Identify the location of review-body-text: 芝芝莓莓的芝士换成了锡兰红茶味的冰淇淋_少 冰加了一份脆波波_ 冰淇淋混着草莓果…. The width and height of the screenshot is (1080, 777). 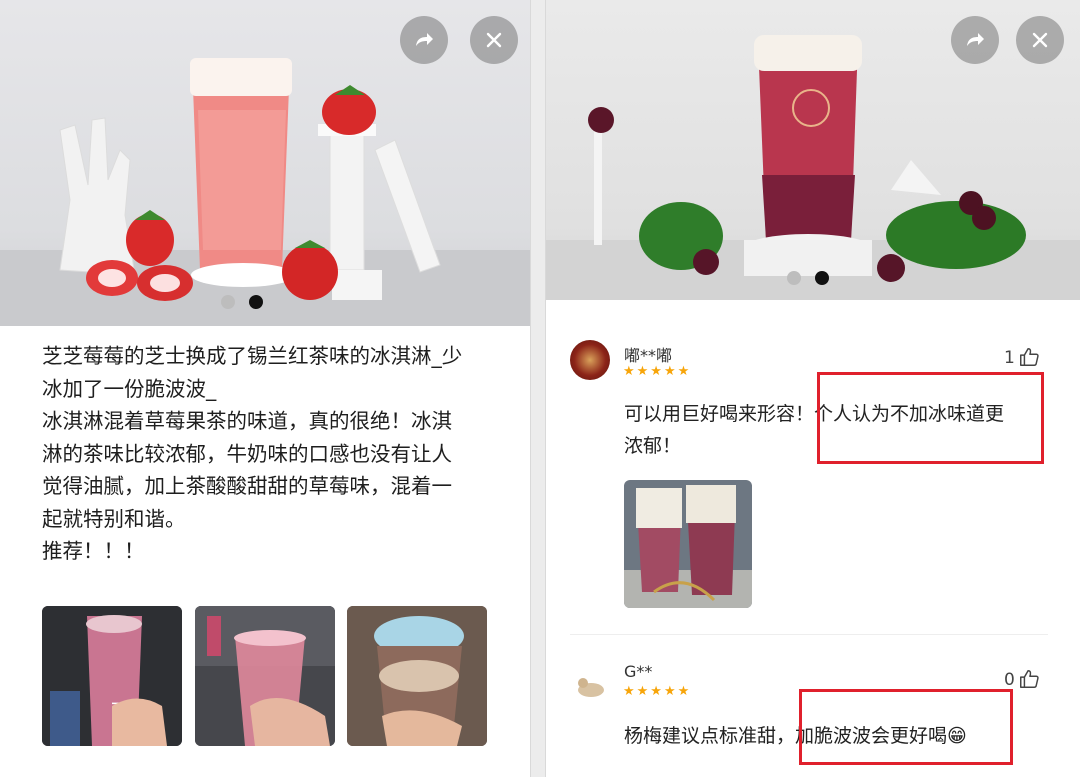
(252, 453).